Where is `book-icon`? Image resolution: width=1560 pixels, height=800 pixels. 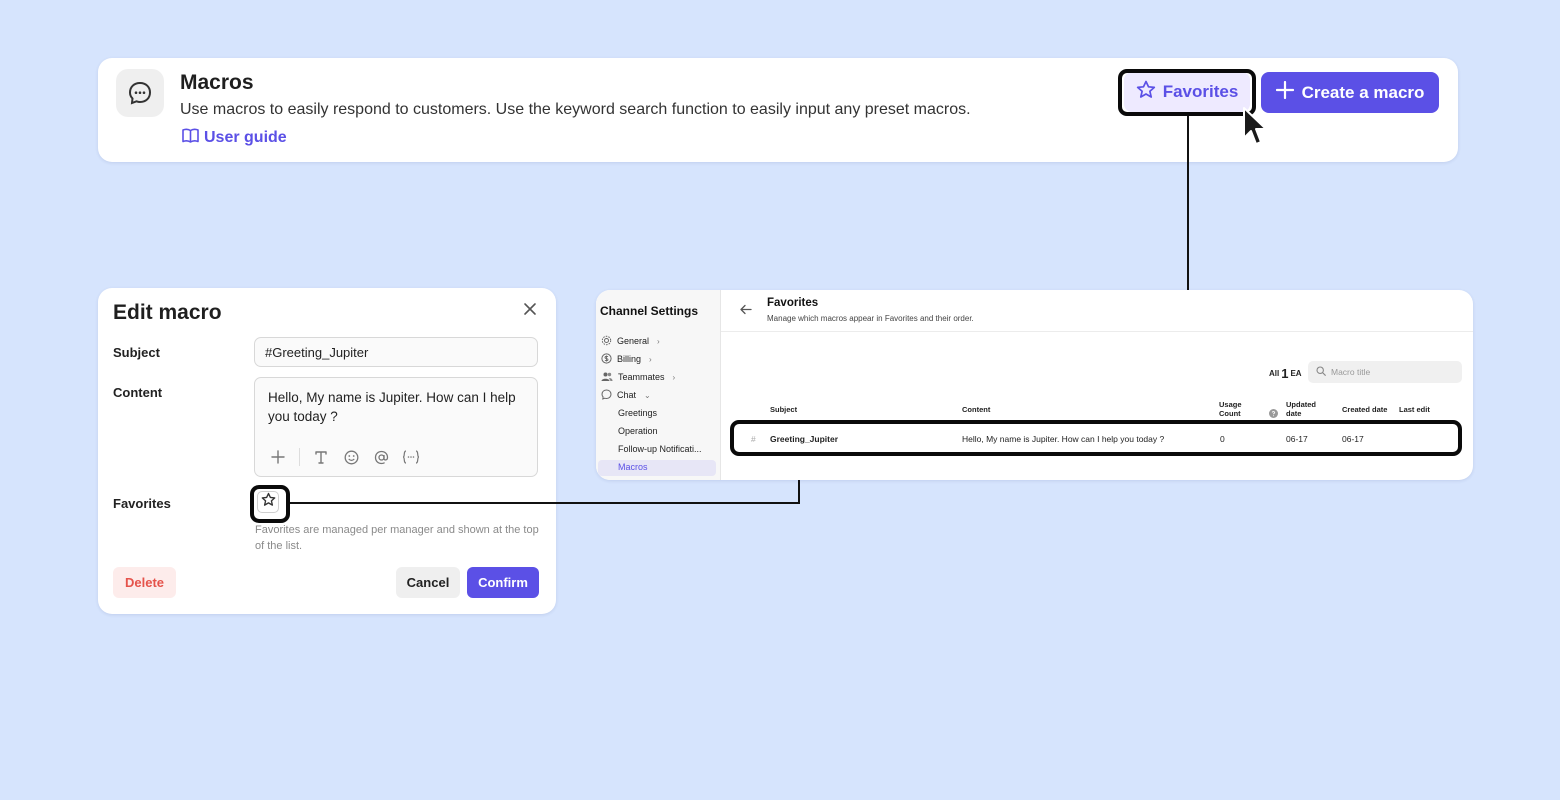
book-icon is located at coordinates (190, 138).